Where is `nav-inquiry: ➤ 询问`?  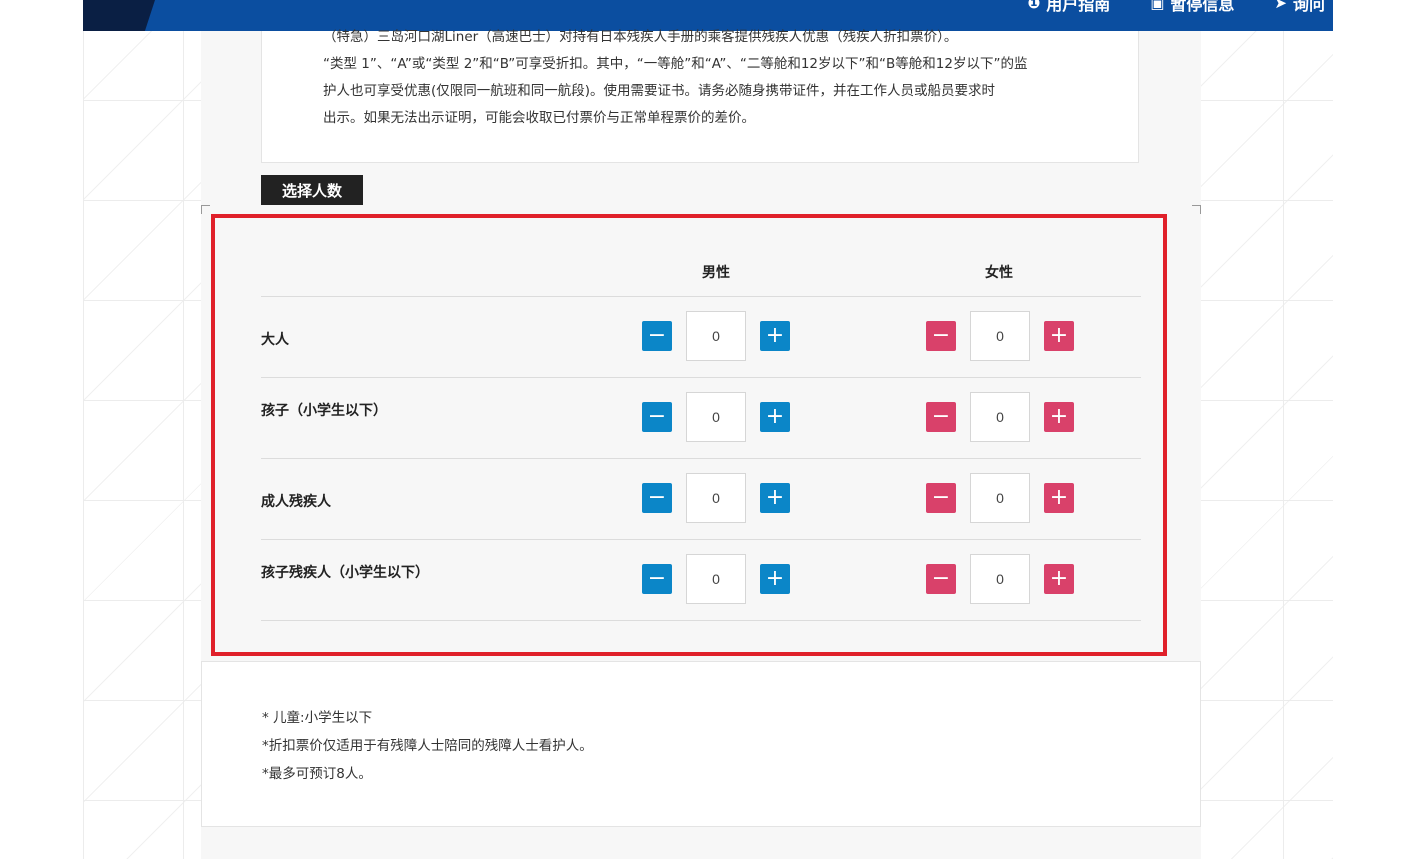 nav-inquiry: ➤ 询问 is located at coordinates (1299, 7).